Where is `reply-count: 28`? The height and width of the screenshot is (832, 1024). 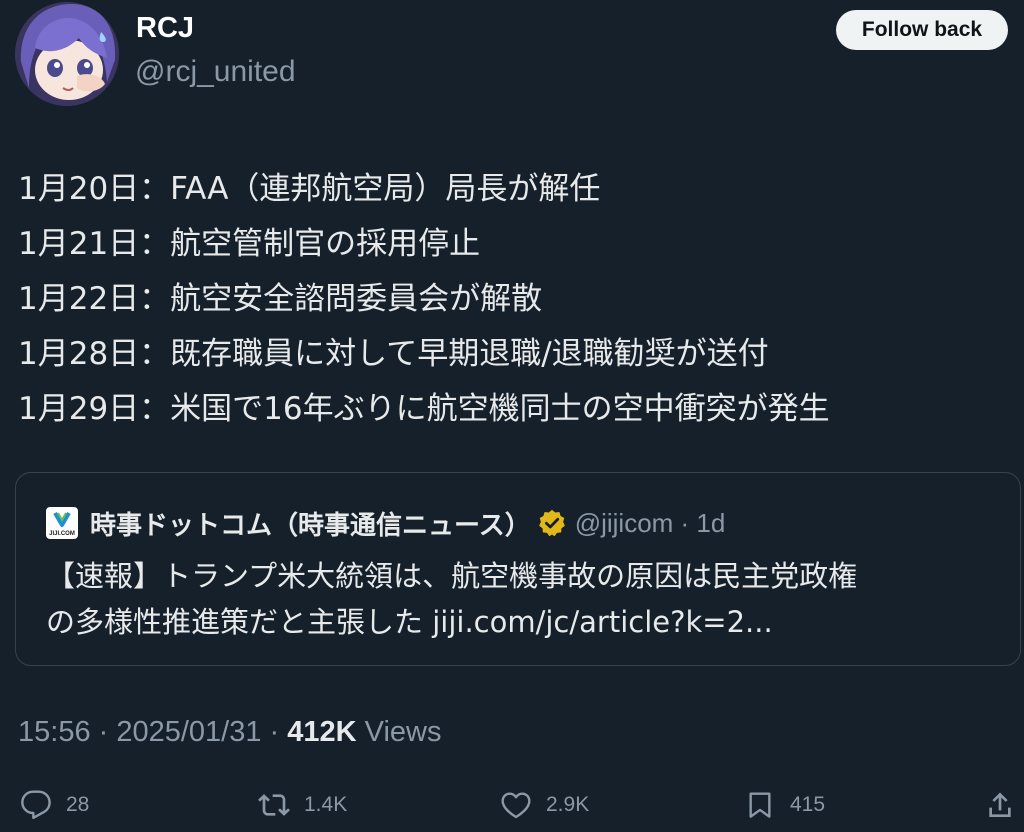 reply-count: 28 is located at coordinates (78, 804).